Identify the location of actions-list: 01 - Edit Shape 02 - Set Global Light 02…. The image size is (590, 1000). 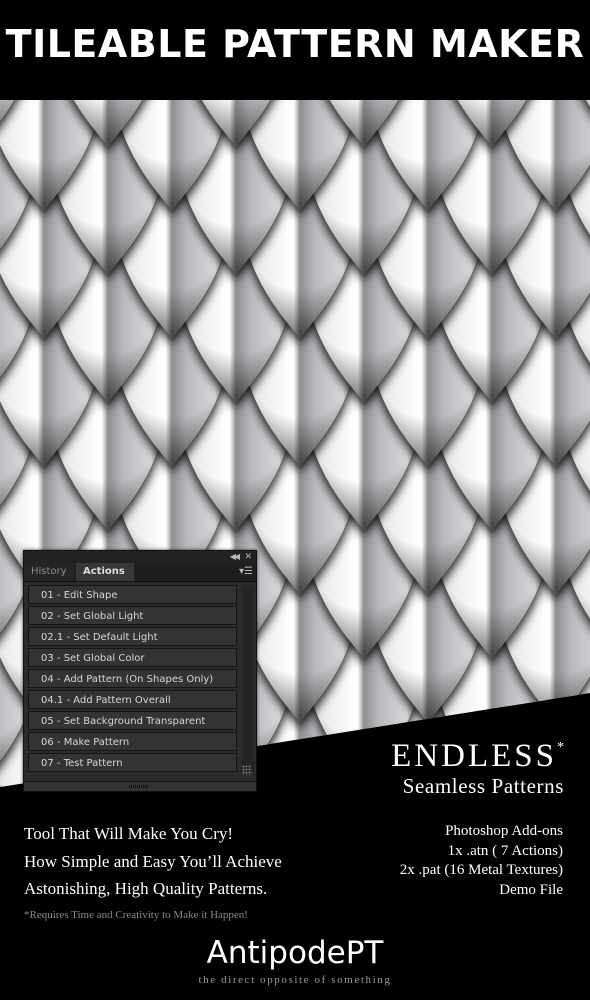
(132, 679).